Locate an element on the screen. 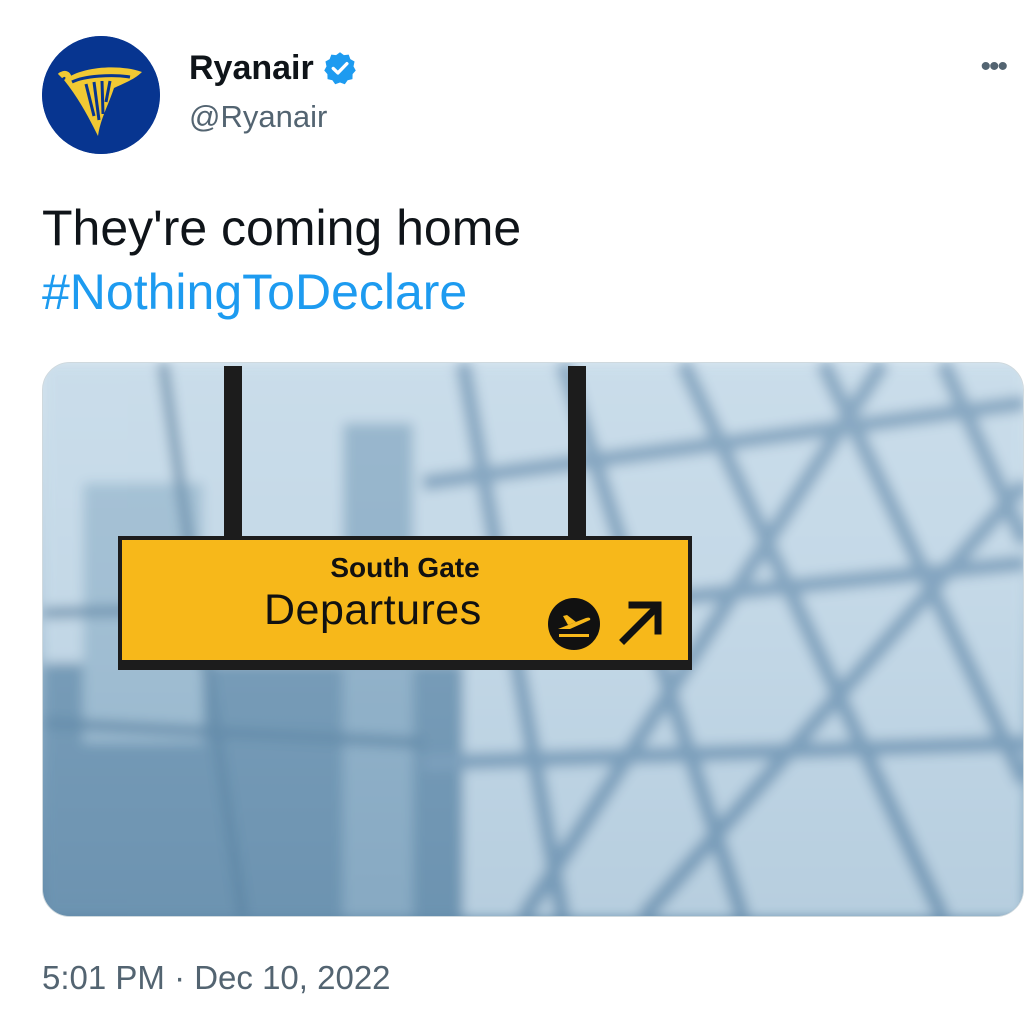 This screenshot has width=1024, height=1018. avatar is located at coordinates (101, 95).